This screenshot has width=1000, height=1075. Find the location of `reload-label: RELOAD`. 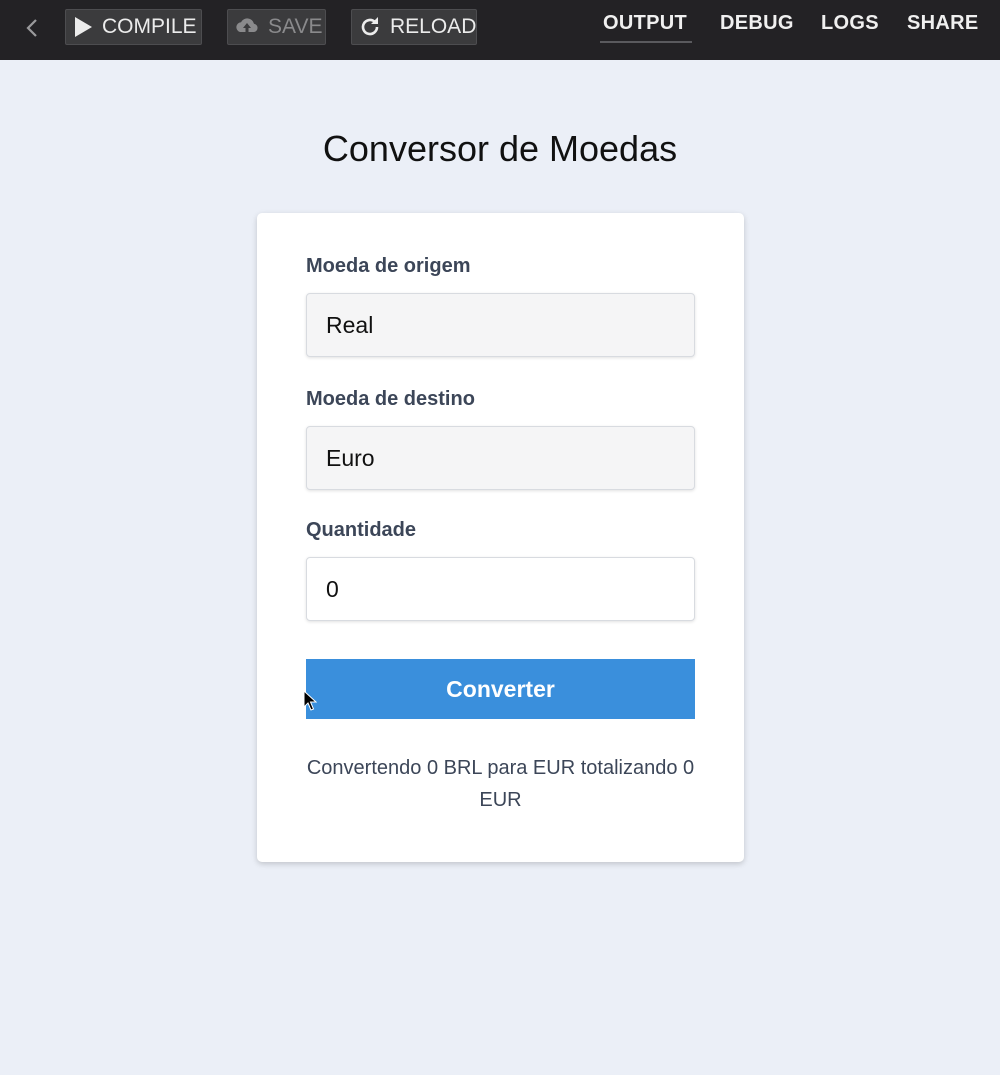

reload-label: RELOAD is located at coordinates (433, 26).